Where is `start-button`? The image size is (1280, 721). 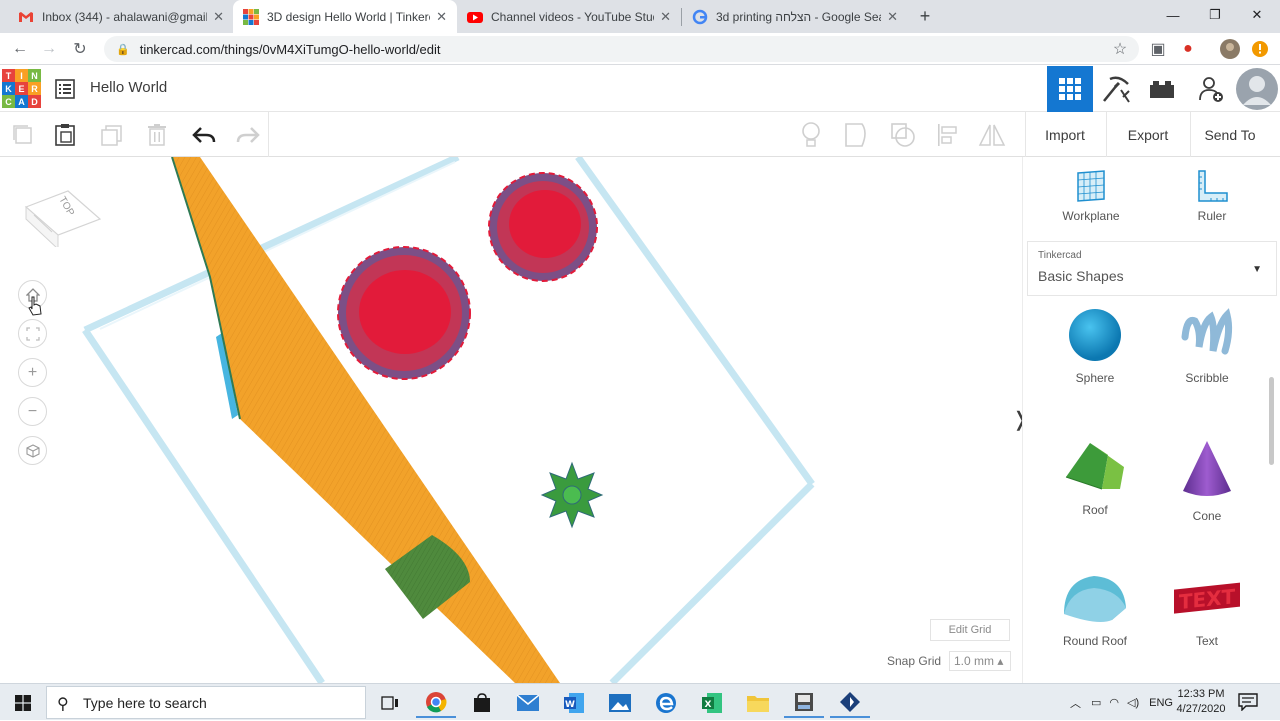
start-button is located at coordinates (23, 702).